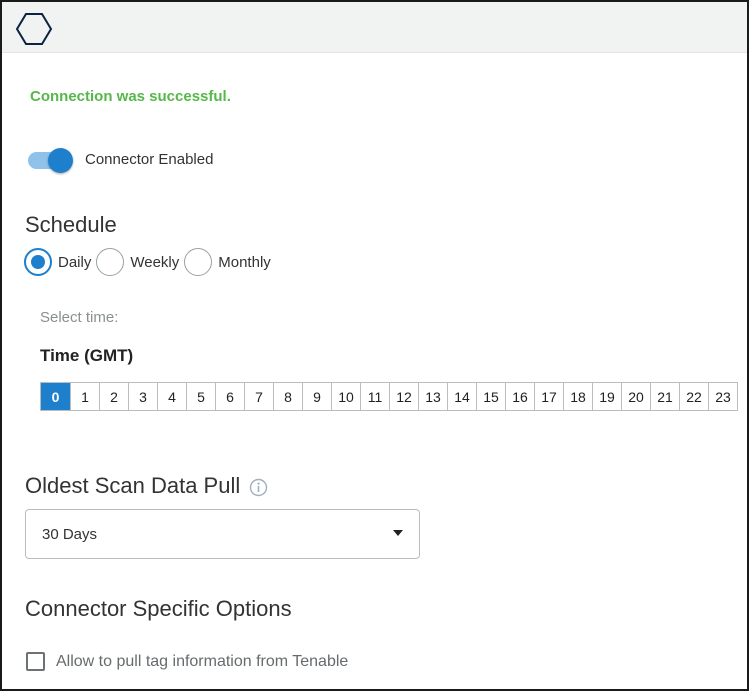 The width and height of the screenshot is (749, 691). I want to click on oldest-scan-heading: Oldest Scan Data Pull, so click(133, 485).